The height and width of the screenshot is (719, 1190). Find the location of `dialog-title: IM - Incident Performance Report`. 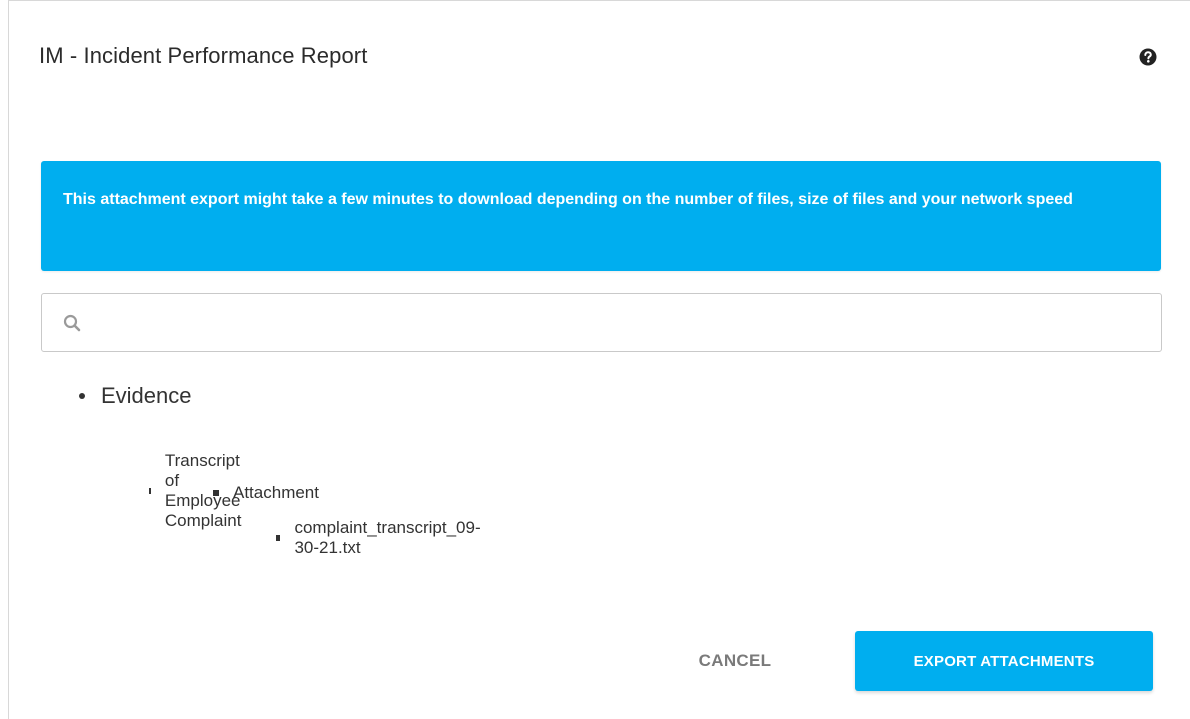

dialog-title: IM - Incident Performance Report is located at coordinates (203, 55).